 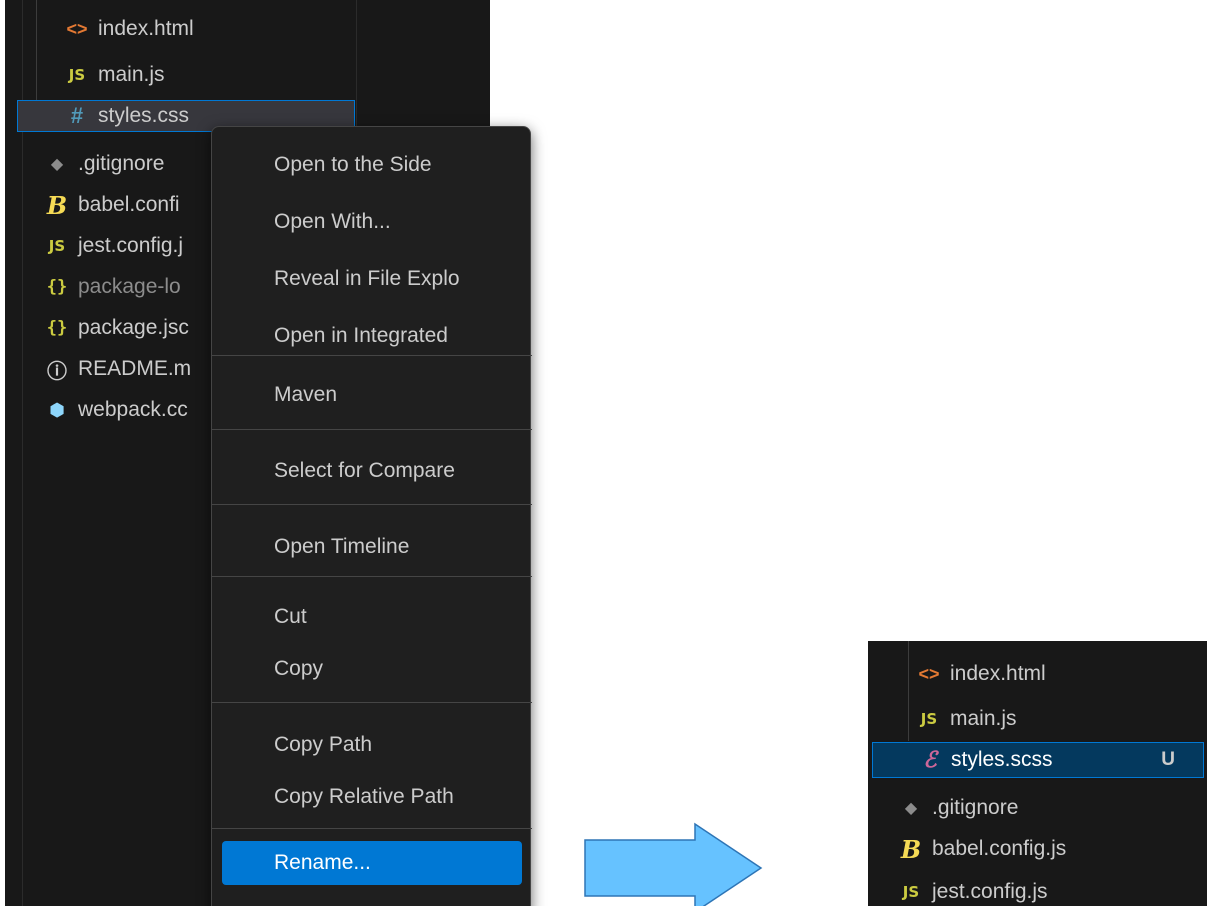 I want to click on untracked-badge: U, so click(x=1168, y=759).